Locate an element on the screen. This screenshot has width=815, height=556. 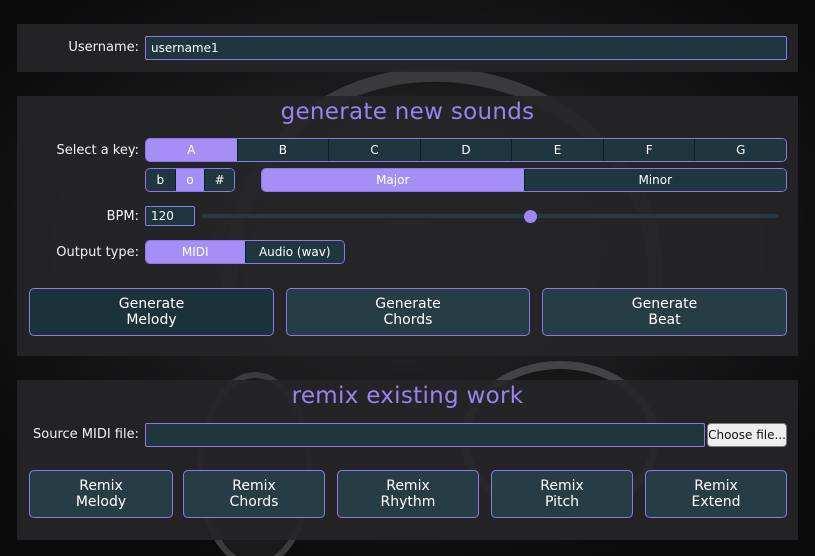
remix-rhythm-button: Remix Rhythm is located at coordinates (408, 494).